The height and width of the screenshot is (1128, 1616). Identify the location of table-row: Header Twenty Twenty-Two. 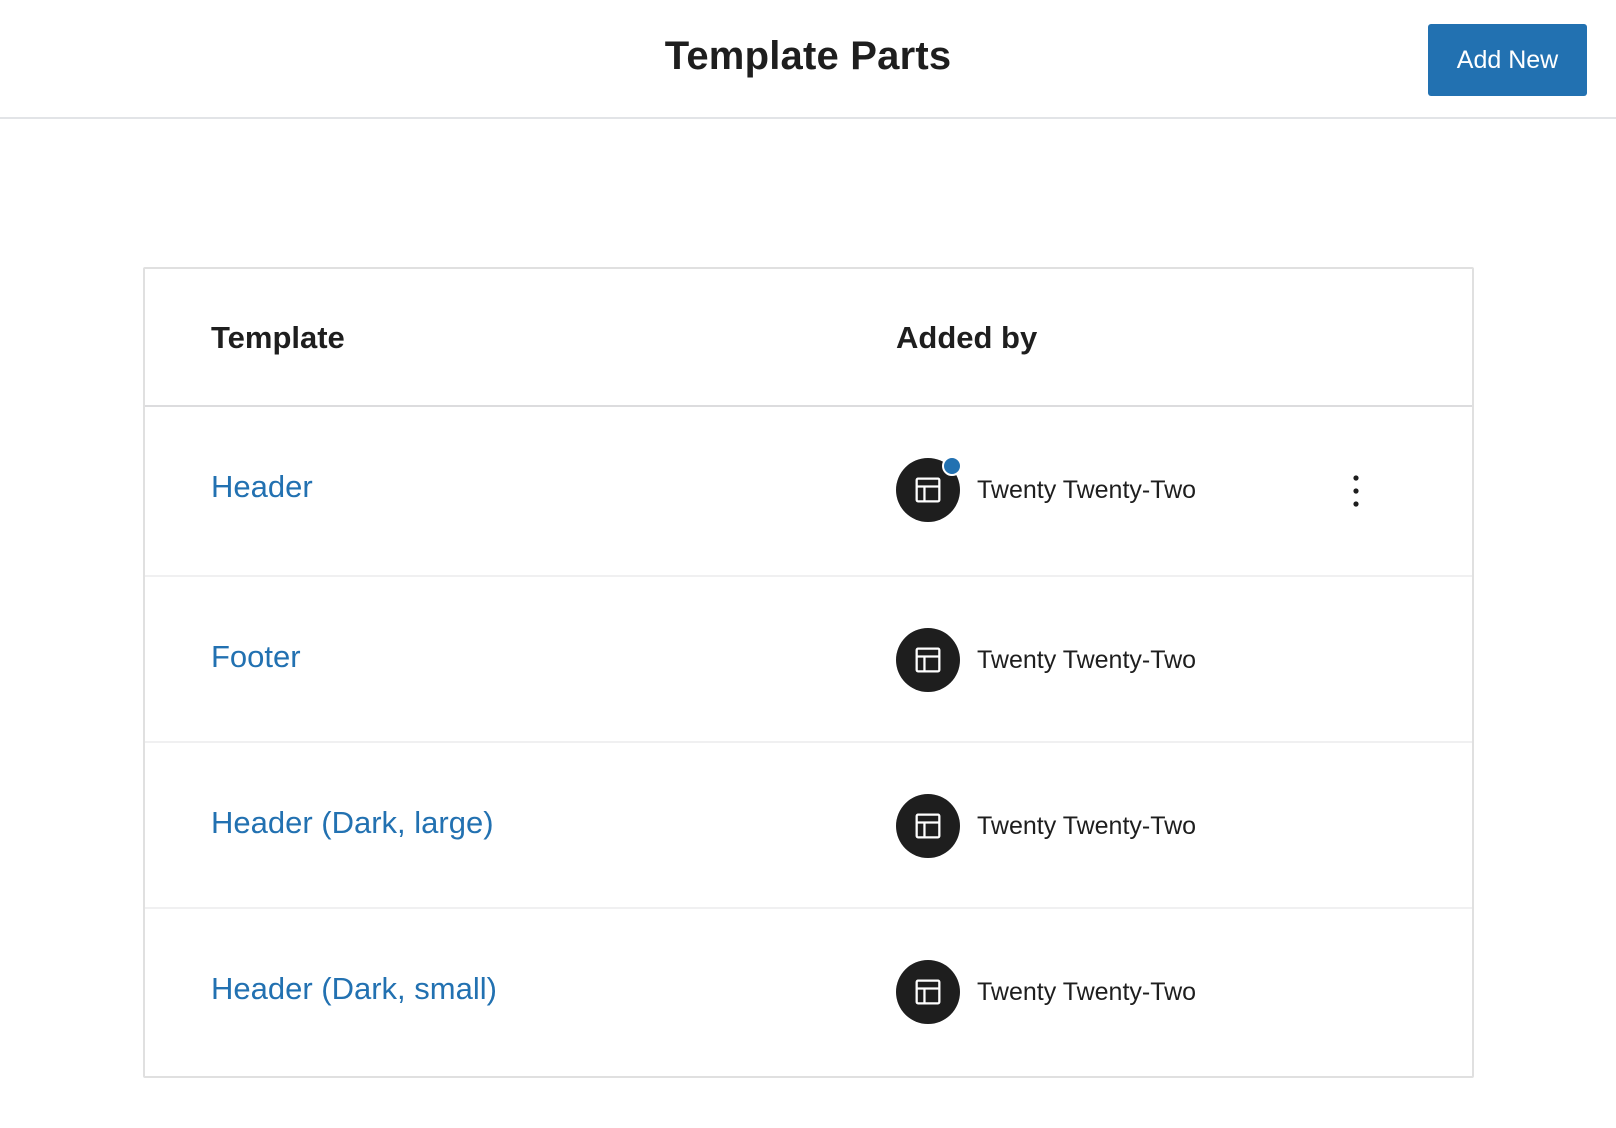
(808, 492).